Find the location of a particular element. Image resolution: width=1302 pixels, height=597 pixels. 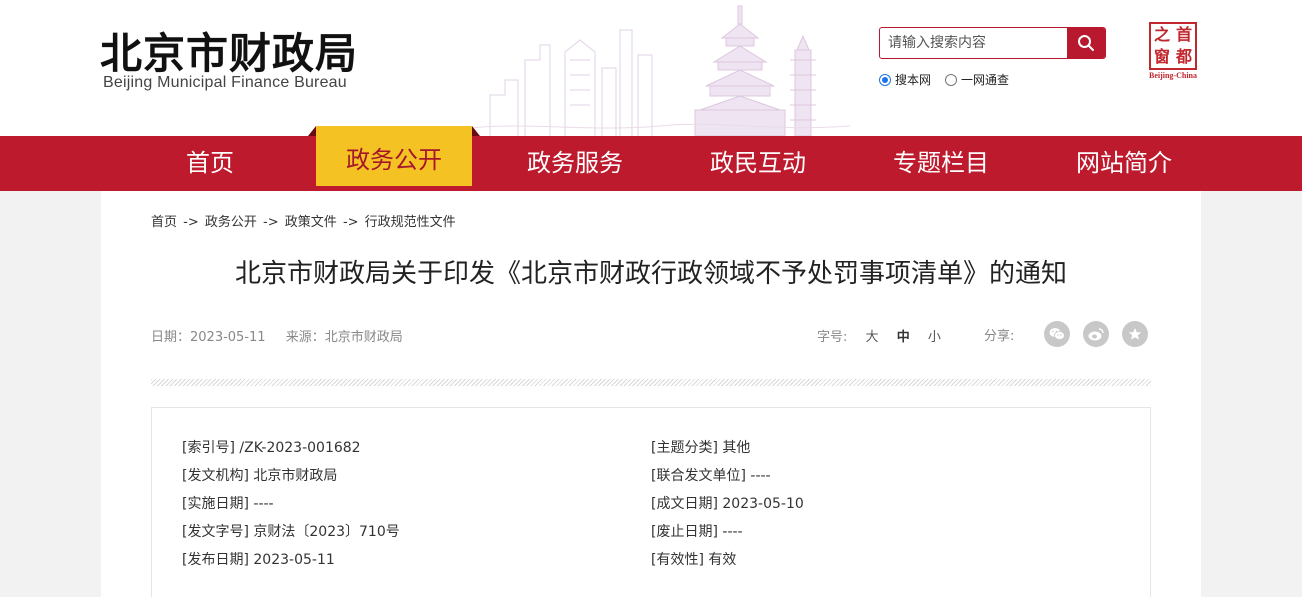

info-topic-category: [主题分类] 其他 is located at coordinates (727, 452).